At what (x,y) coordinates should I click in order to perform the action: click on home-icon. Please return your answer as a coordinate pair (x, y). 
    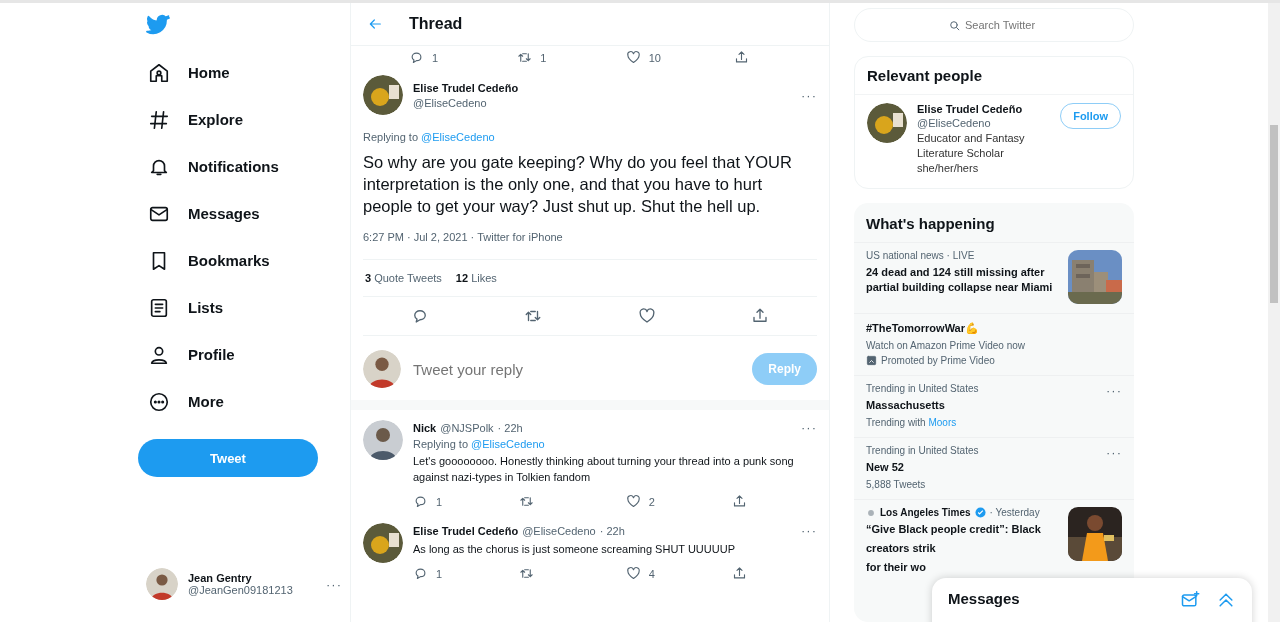
    Looking at the image, I should click on (159, 72).